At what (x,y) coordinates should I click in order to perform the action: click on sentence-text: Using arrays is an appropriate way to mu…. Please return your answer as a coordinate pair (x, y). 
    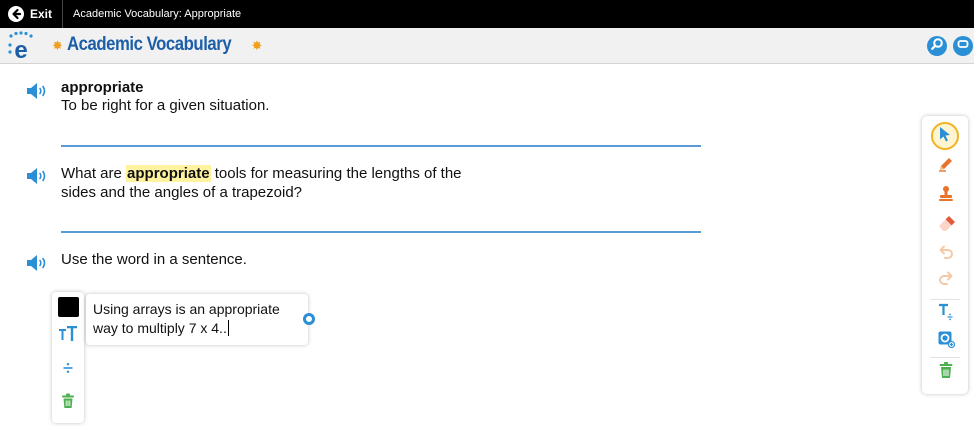
    Looking at the image, I should click on (186, 318).